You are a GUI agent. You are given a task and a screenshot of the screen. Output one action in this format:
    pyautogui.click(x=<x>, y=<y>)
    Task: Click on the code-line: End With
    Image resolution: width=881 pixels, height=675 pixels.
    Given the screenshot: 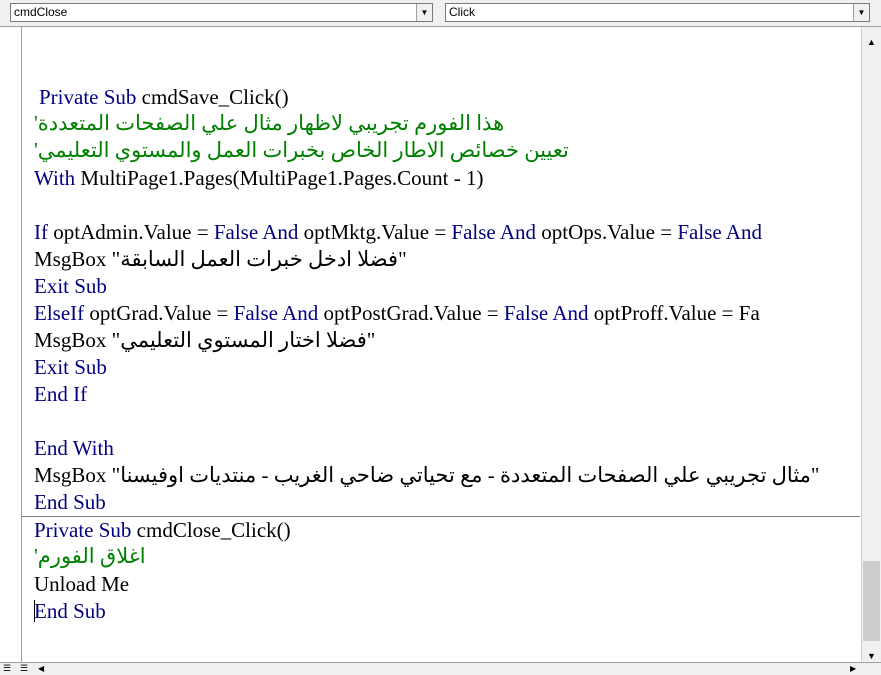 What is the action you would take?
    pyautogui.click(x=74, y=448)
    